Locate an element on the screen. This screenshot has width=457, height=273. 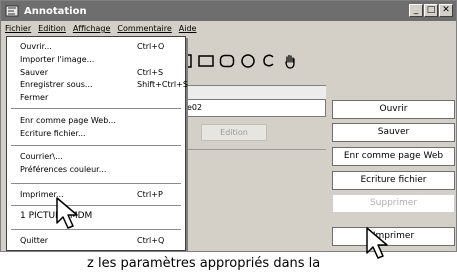
rounded-rectangle-icon is located at coordinates (227, 61).